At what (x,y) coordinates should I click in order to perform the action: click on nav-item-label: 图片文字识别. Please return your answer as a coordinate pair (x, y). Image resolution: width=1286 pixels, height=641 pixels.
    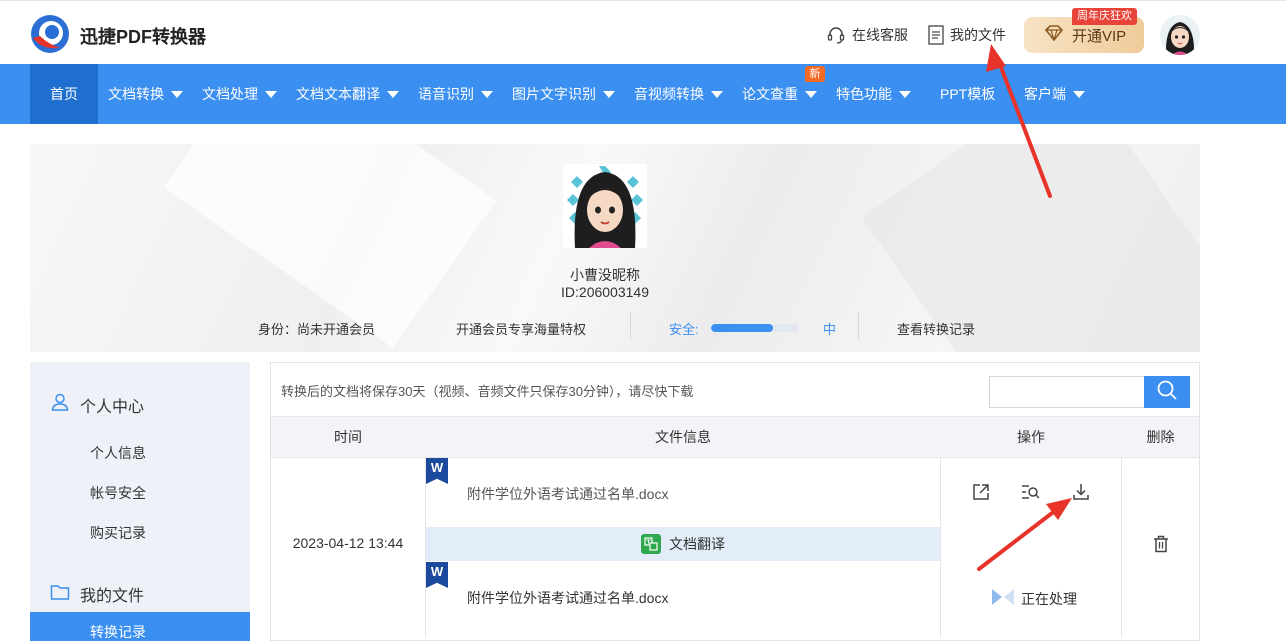
    Looking at the image, I should click on (554, 94).